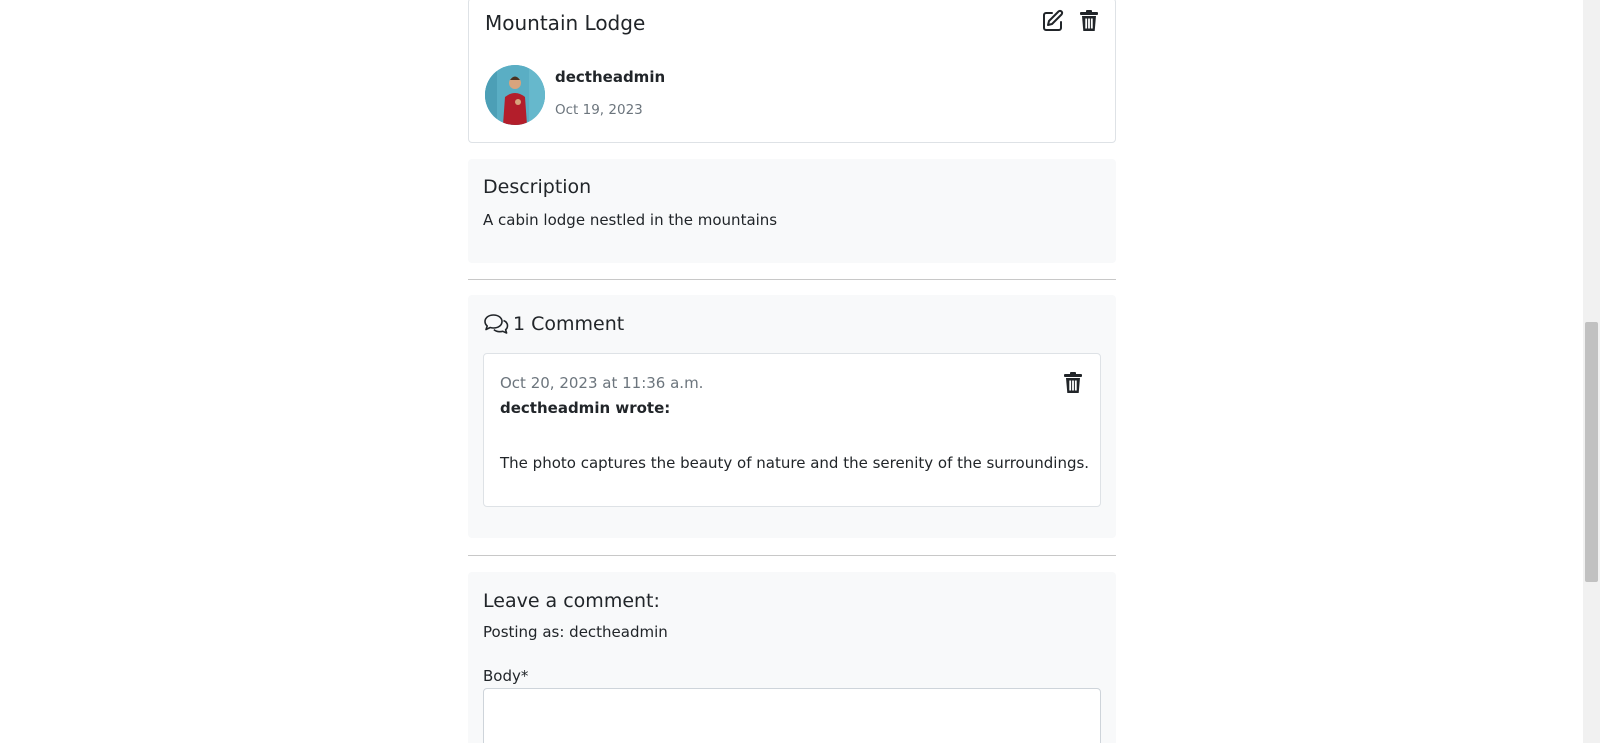 The width and height of the screenshot is (1600, 743). I want to click on avatar-image, so click(515, 95).